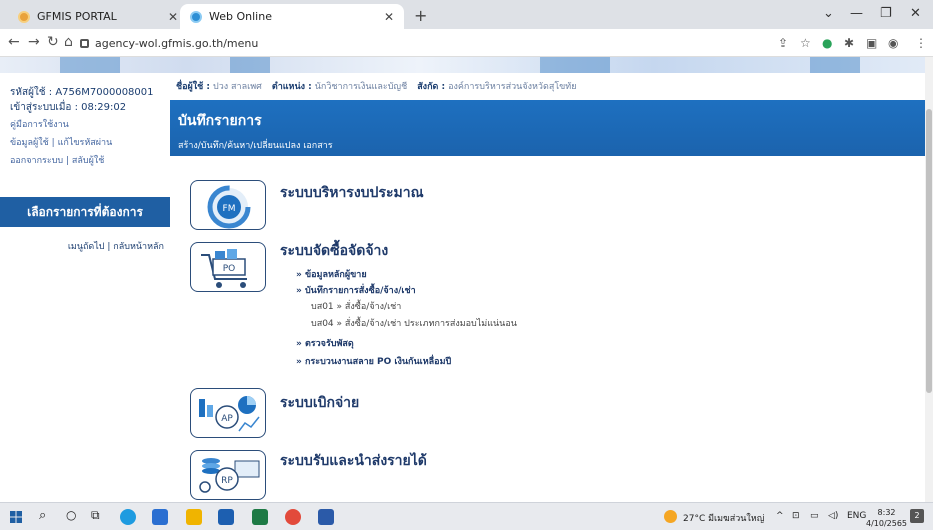 The width and height of the screenshot is (933, 530). Describe the element at coordinates (917, 516) in the screenshot. I see `notification-icon: 2` at that location.